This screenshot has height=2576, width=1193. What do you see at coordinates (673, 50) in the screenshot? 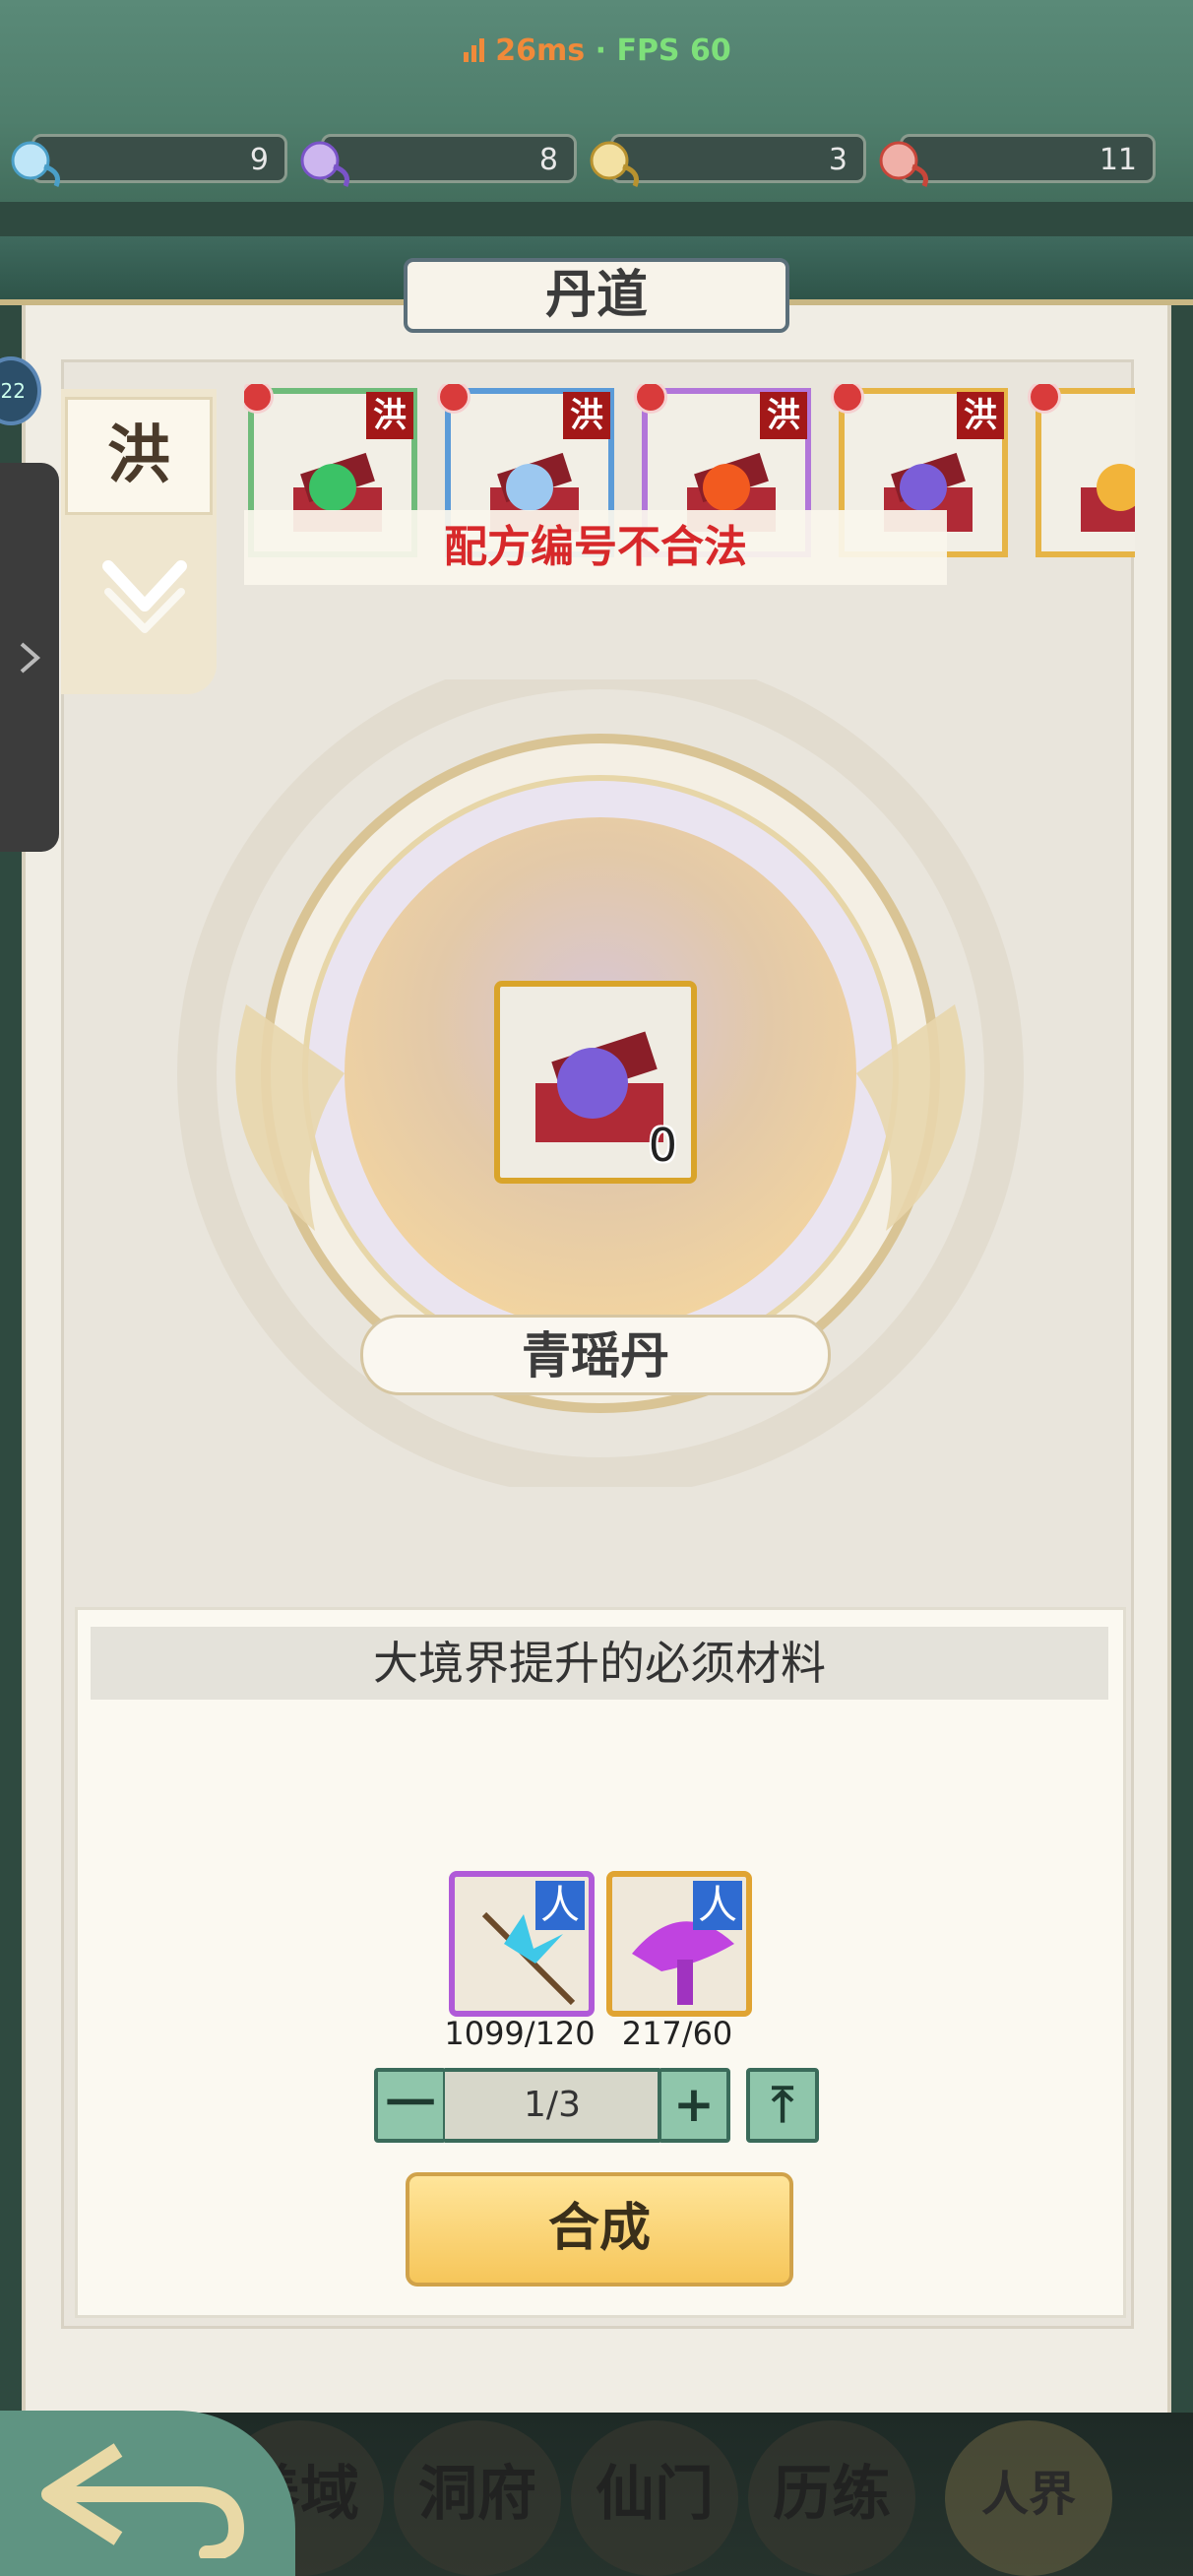
I see `fps-text: FPS 60` at bounding box center [673, 50].